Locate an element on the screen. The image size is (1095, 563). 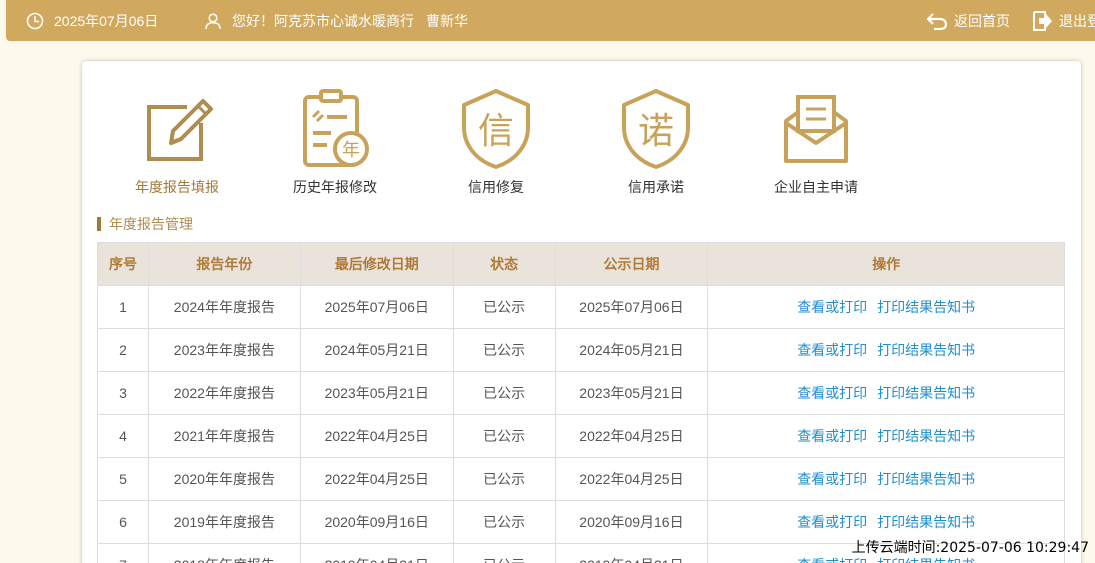
cell-no: 7 is located at coordinates (123, 553).